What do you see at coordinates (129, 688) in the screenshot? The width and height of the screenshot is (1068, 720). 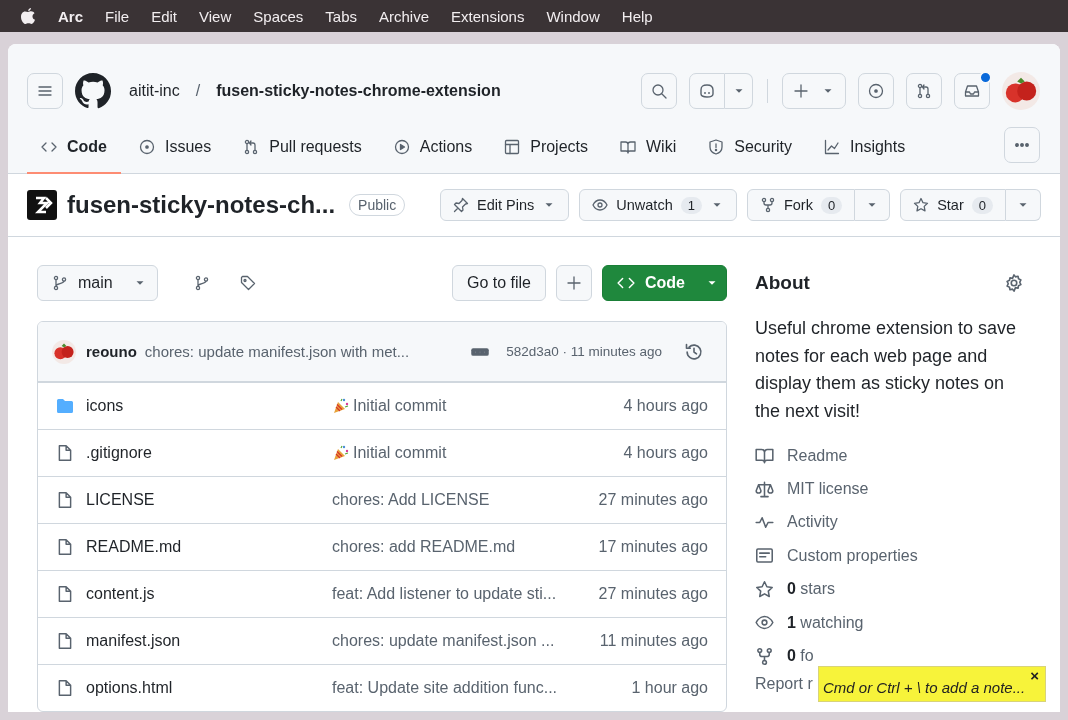 I see `file-name-link: options.html` at bounding box center [129, 688].